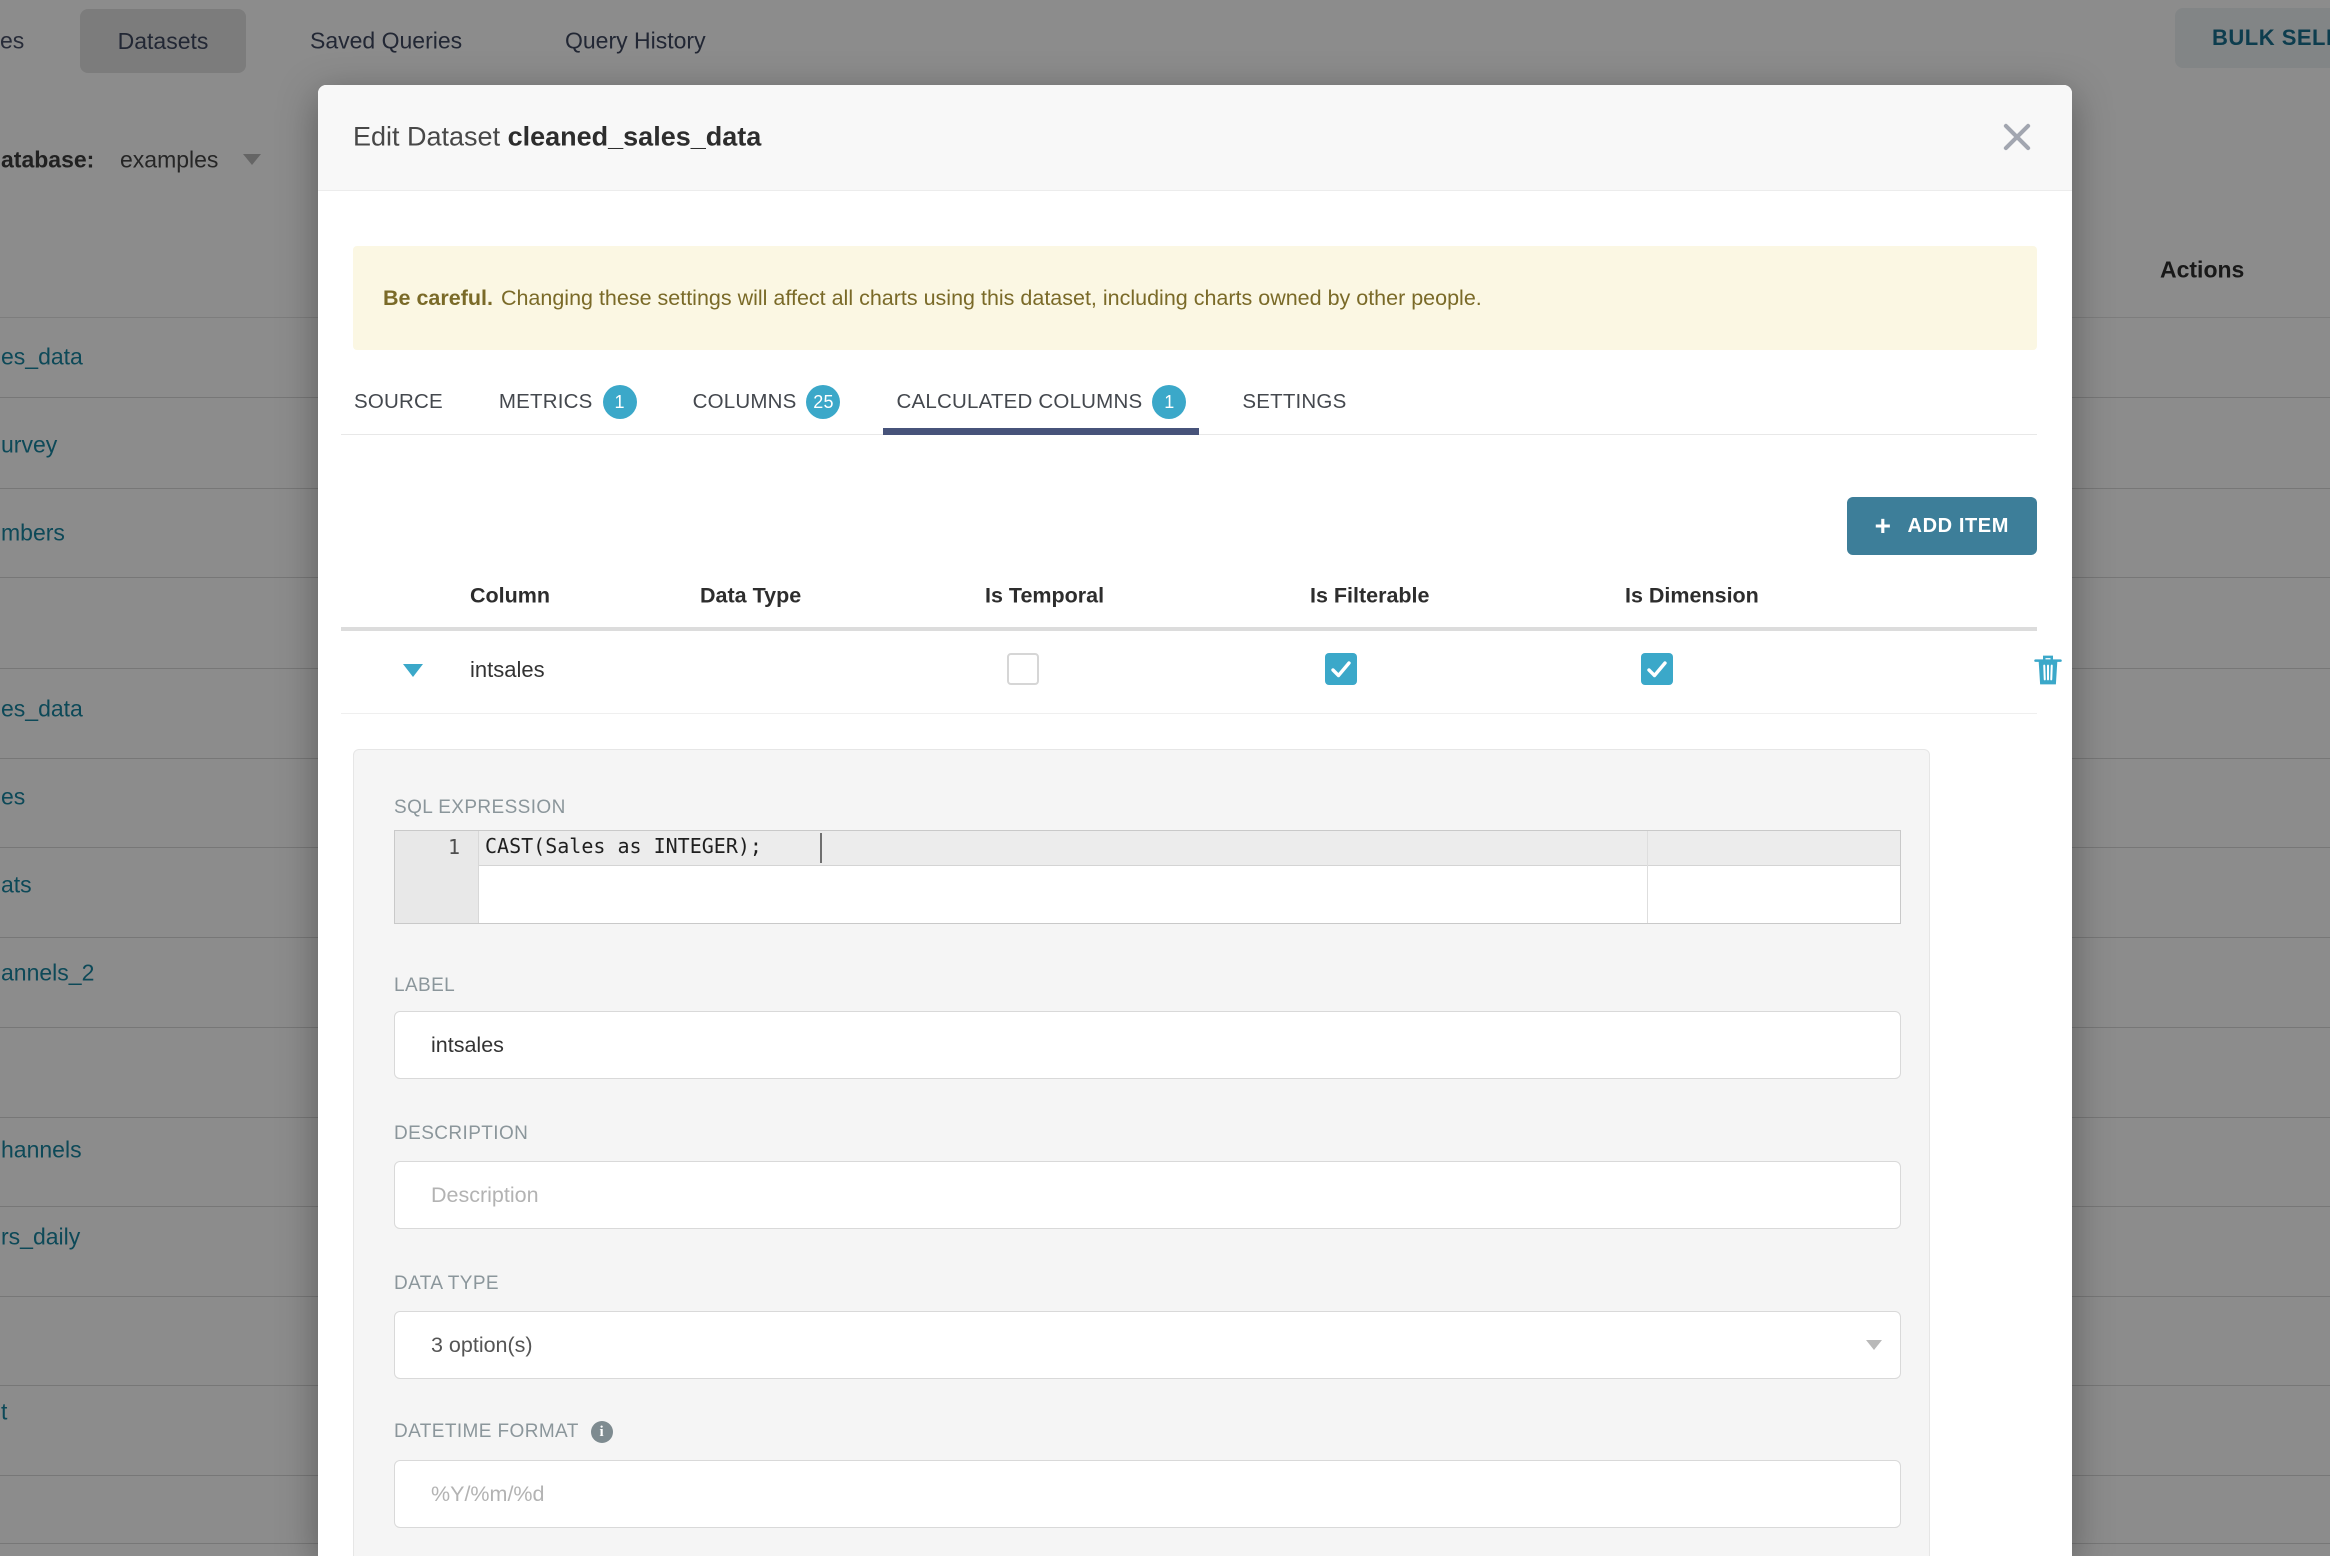 Image resolution: width=2330 pixels, height=1556 pixels. Describe the element at coordinates (510, 595) in the screenshot. I see `column-header-column: Column` at that location.